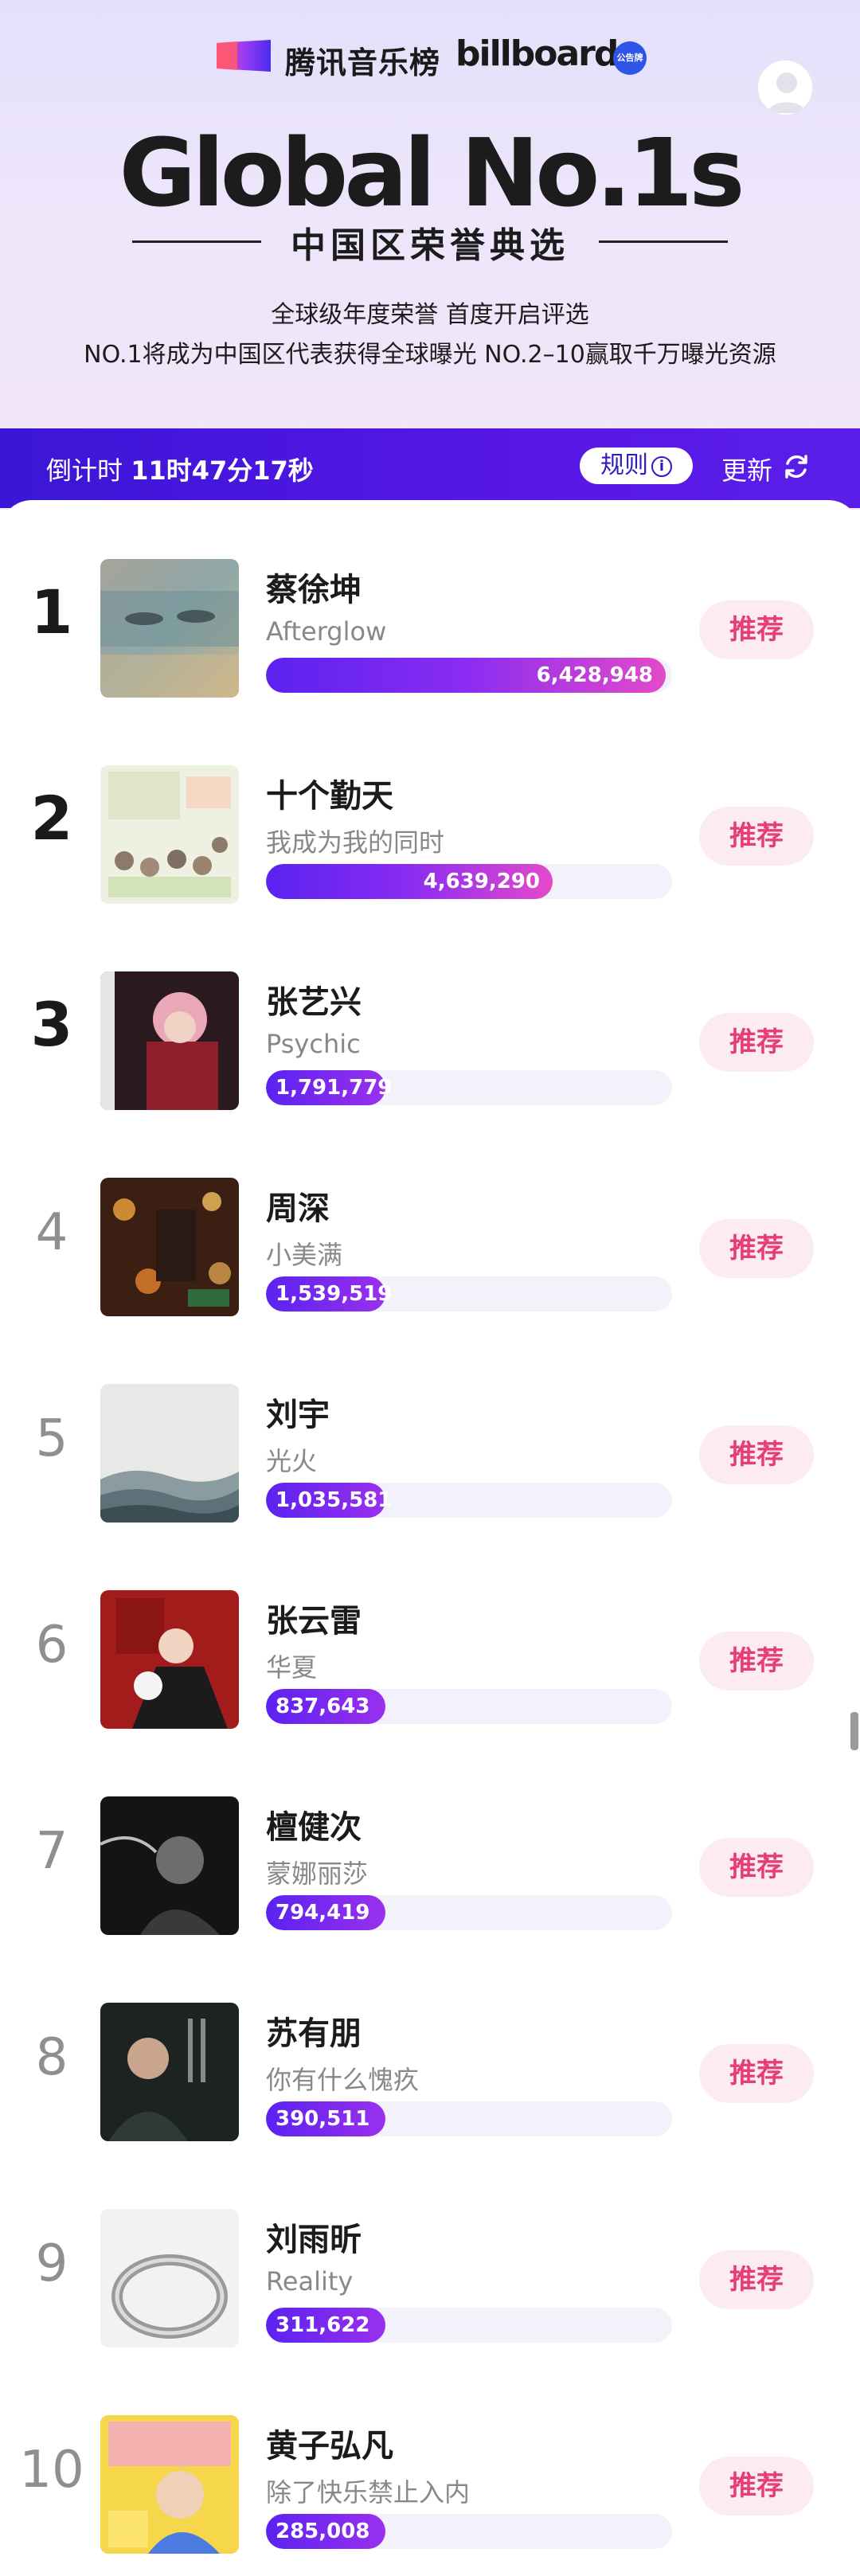  What do you see at coordinates (432, 173) in the screenshot?
I see `page-title: Global No.1s` at bounding box center [432, 173].